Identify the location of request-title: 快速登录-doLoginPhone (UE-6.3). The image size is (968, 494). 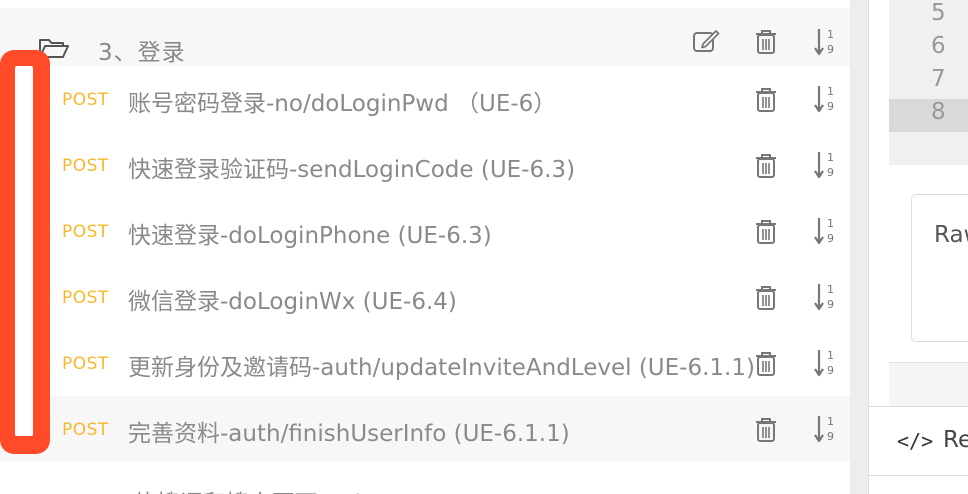
(310, 233).